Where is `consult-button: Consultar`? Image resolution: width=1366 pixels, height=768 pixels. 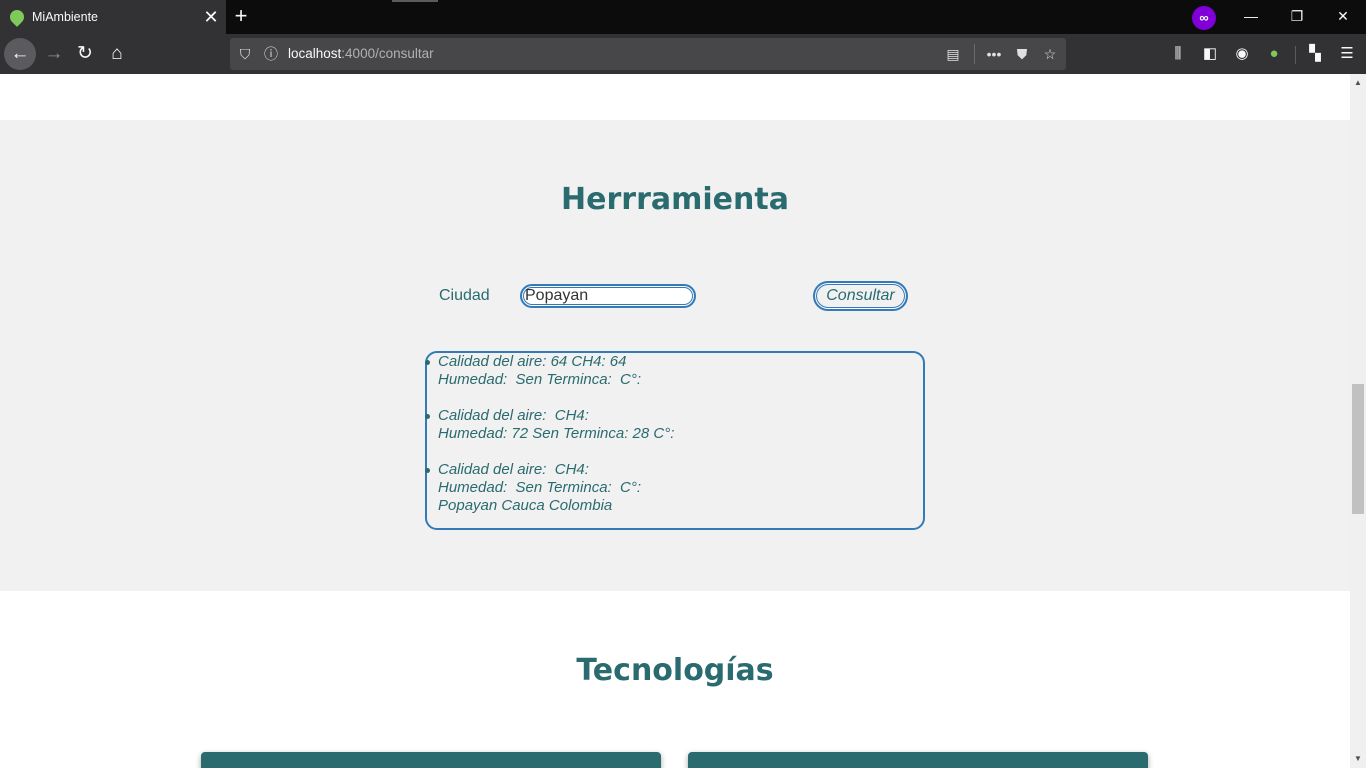 consult-button: Consultar is located at coordinates (860, 296).